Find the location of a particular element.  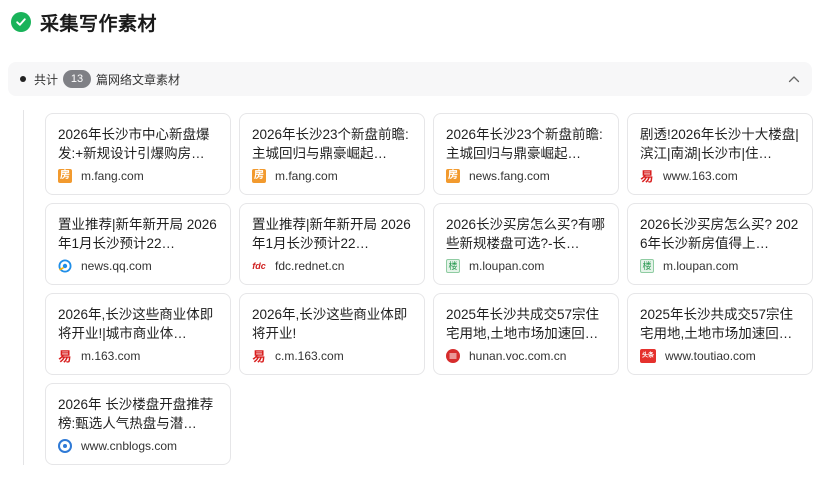

article-card: 2026年长沙23个新盘前瞻:主城回归与鼎豪崛起… 房 m.fang.com is located at coordinates (332, 154).